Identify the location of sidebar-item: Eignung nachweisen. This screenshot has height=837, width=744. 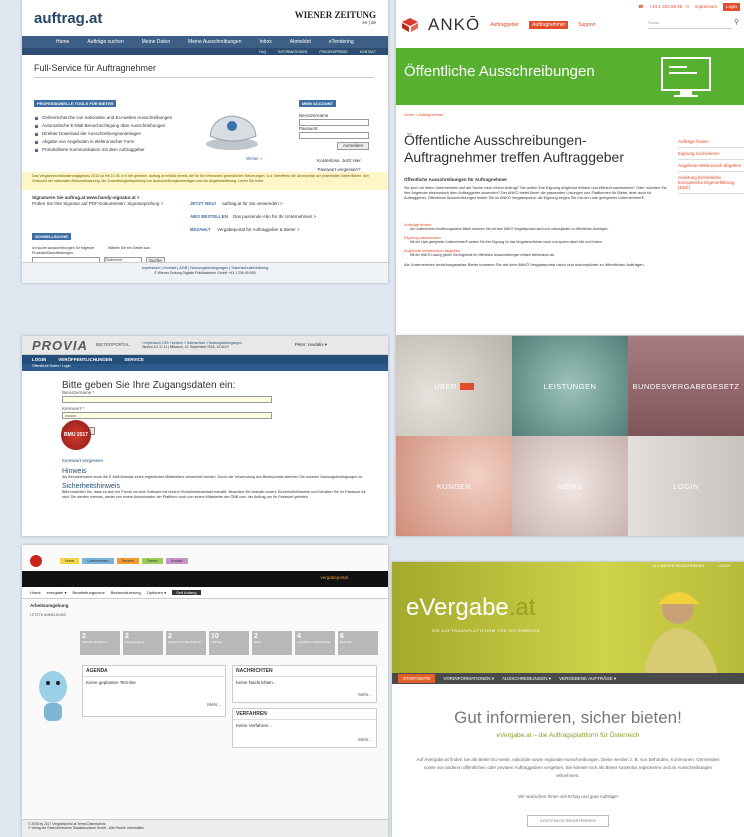
(711, 154).